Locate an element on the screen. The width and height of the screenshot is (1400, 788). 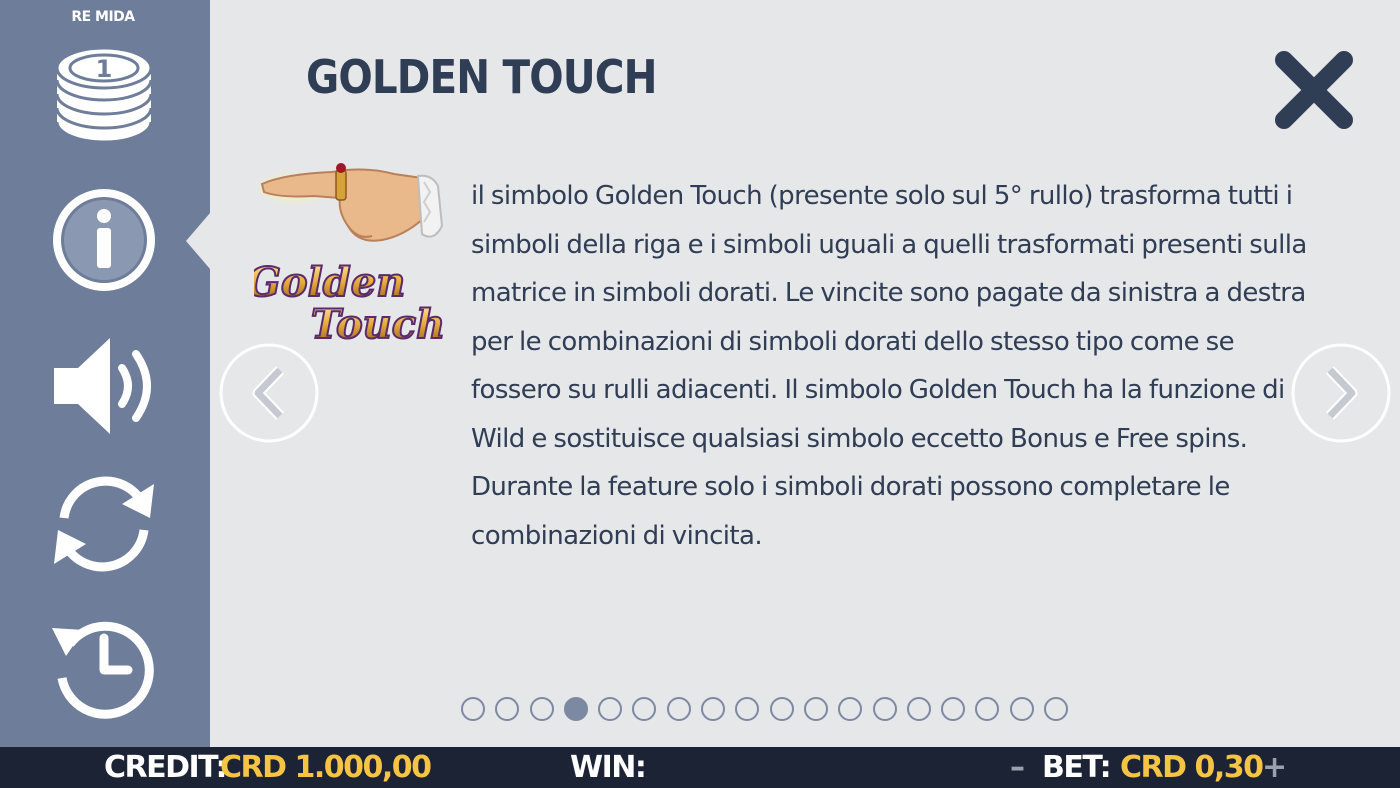
credit-value: CRD 1.000,00 is located at coordinates (326, 767).